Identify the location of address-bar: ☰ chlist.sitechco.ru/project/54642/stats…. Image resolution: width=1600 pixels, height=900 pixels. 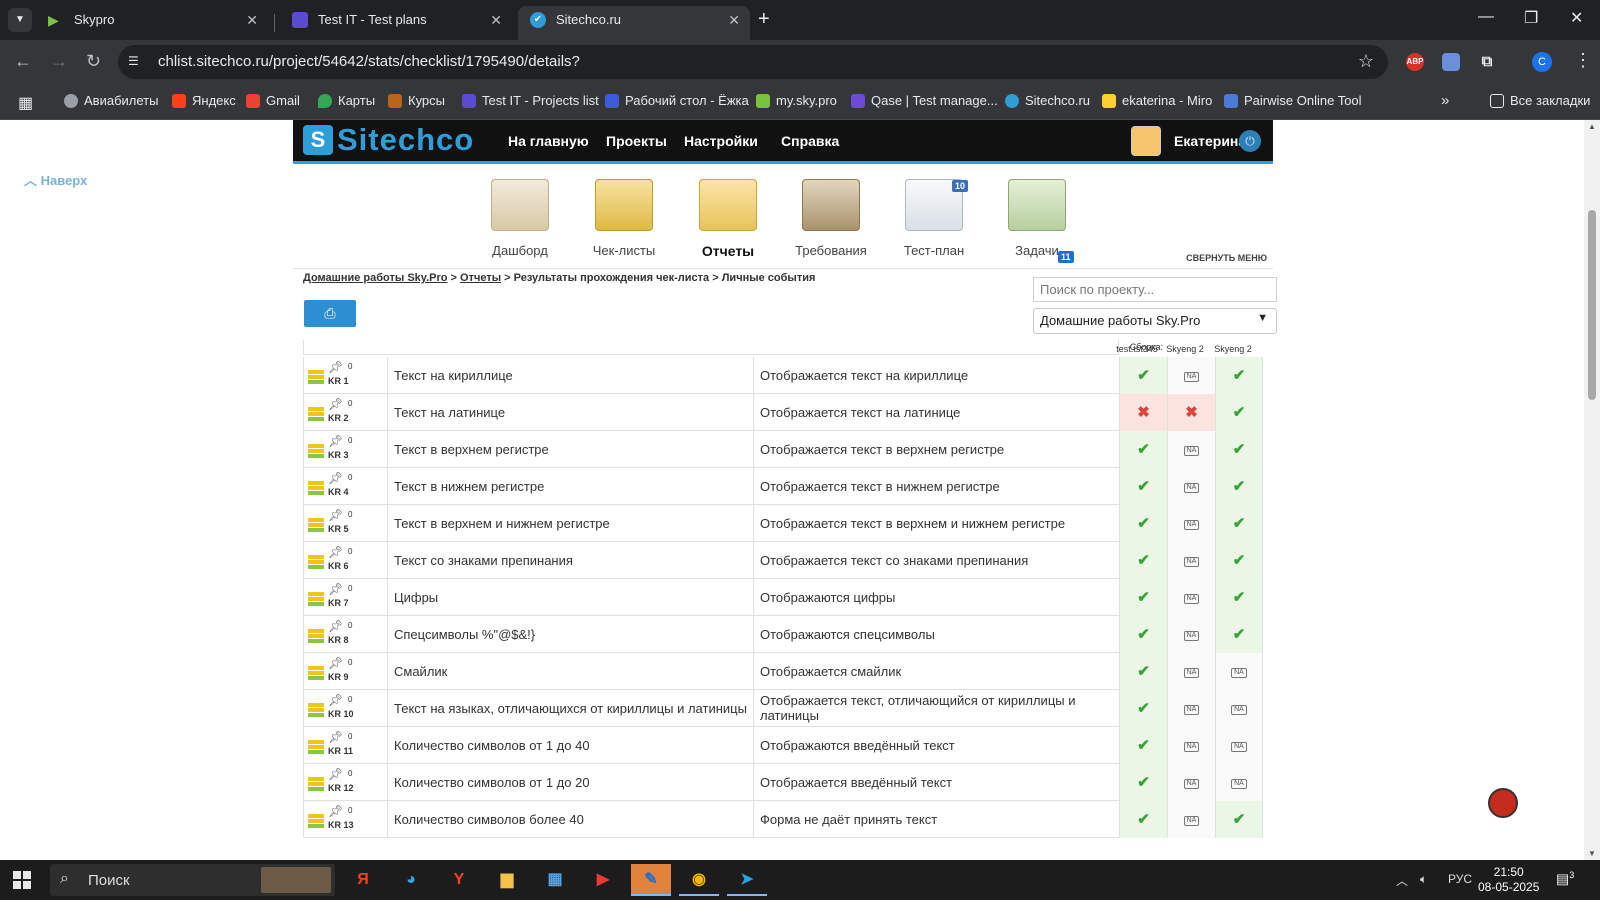
(753, 62).